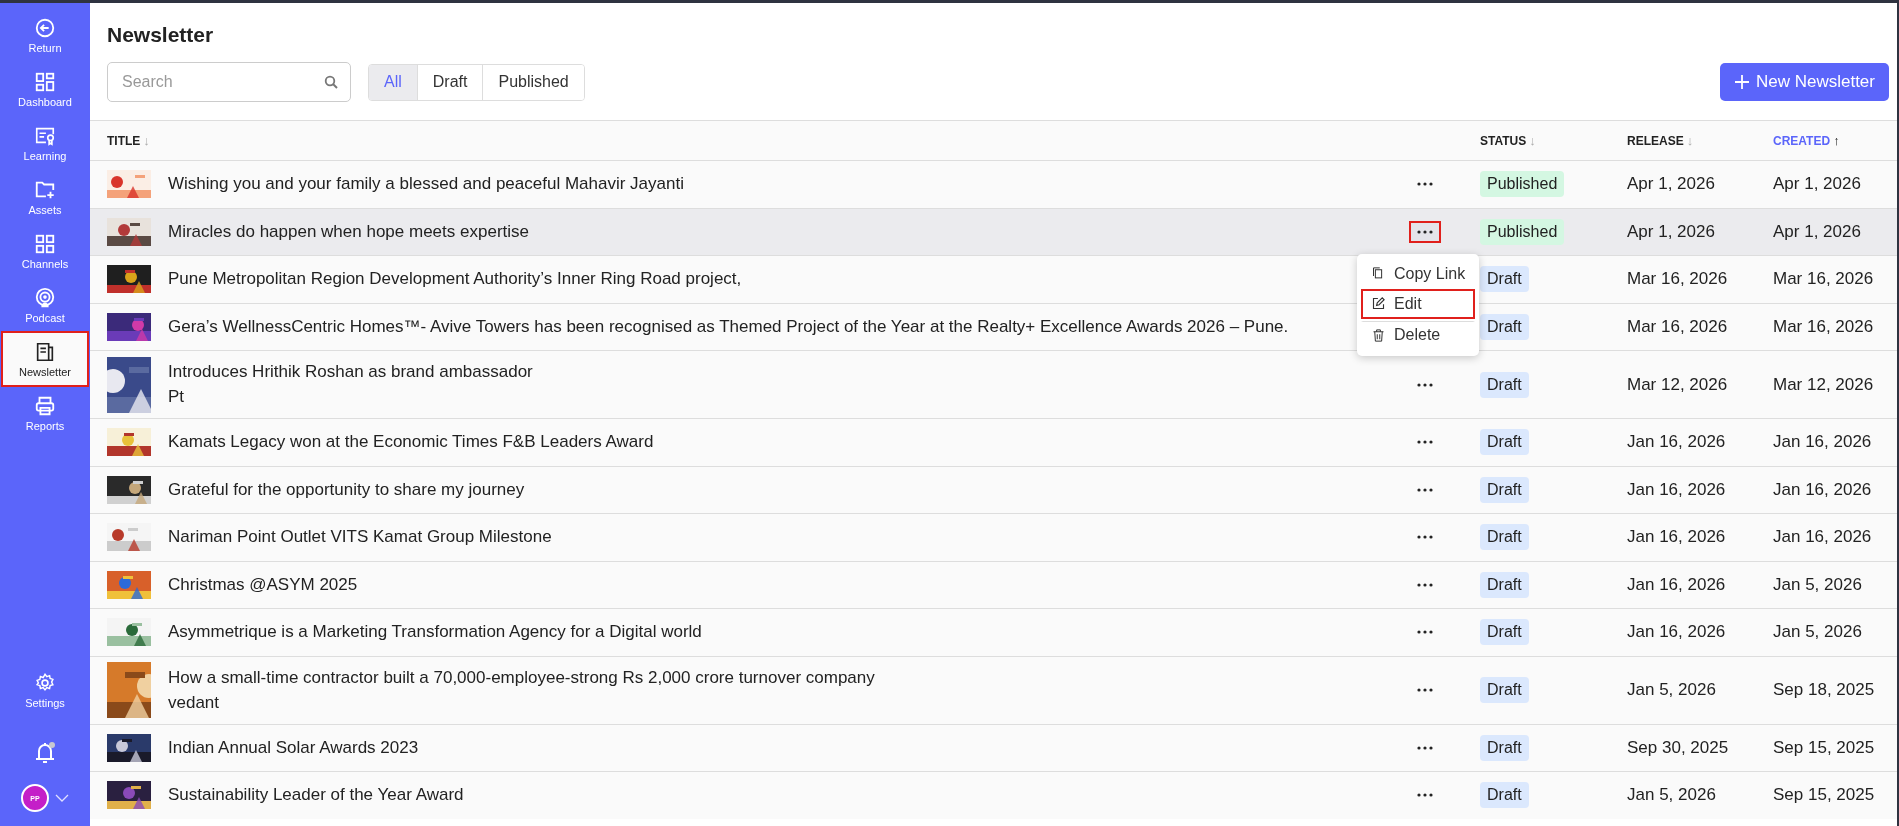 Image resolution: width=1899 pixels, height=826 pixels. I want to click on search-icon, so click(331, 82).